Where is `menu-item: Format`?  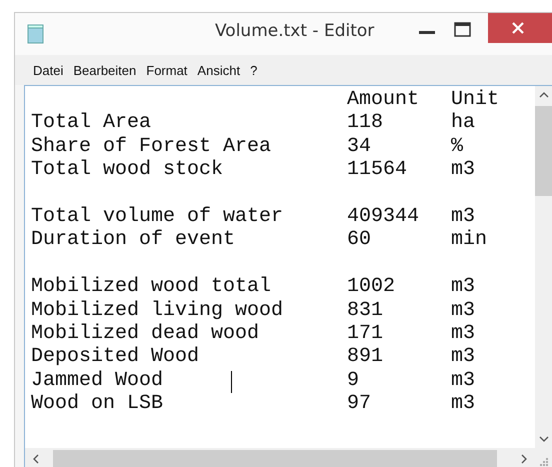 menu-item: Format is located at coordinates (167, 70).